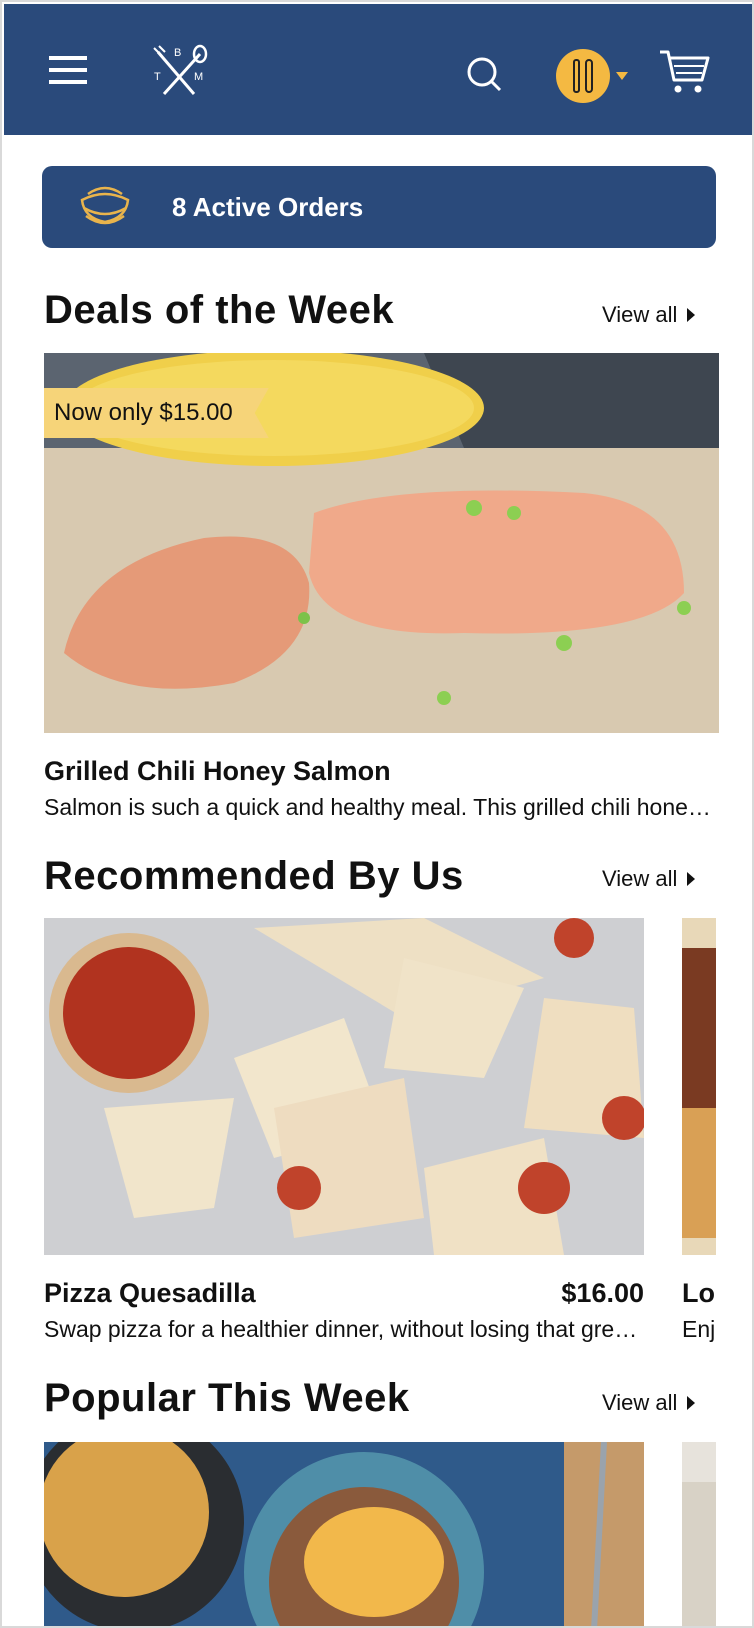 This screenshot has width=754, height=1628. Describe the element at coordinates (379, 207) in the screenshot. I see `active-orders-banner: 8 Active Orders` at that location.